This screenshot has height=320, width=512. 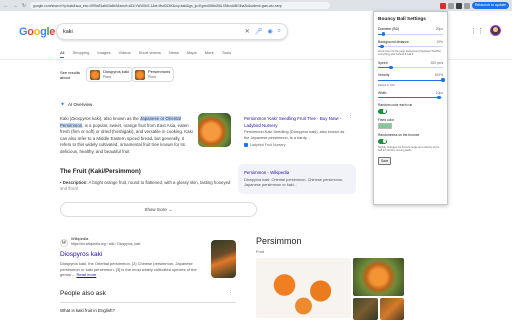 I want to click on tab-all: All, so click(x=62, y=54).